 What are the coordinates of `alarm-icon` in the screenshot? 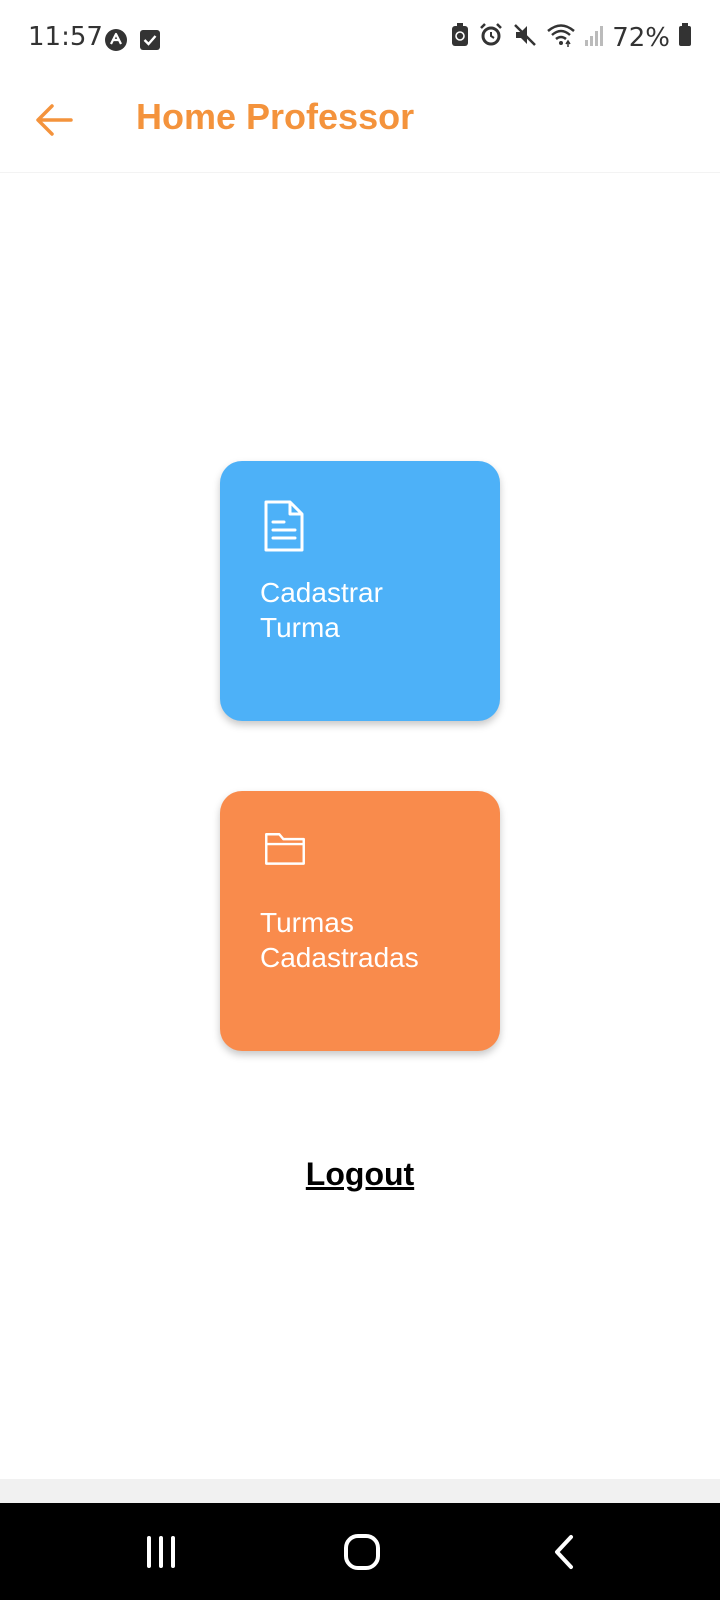 It's located at (491, 37).